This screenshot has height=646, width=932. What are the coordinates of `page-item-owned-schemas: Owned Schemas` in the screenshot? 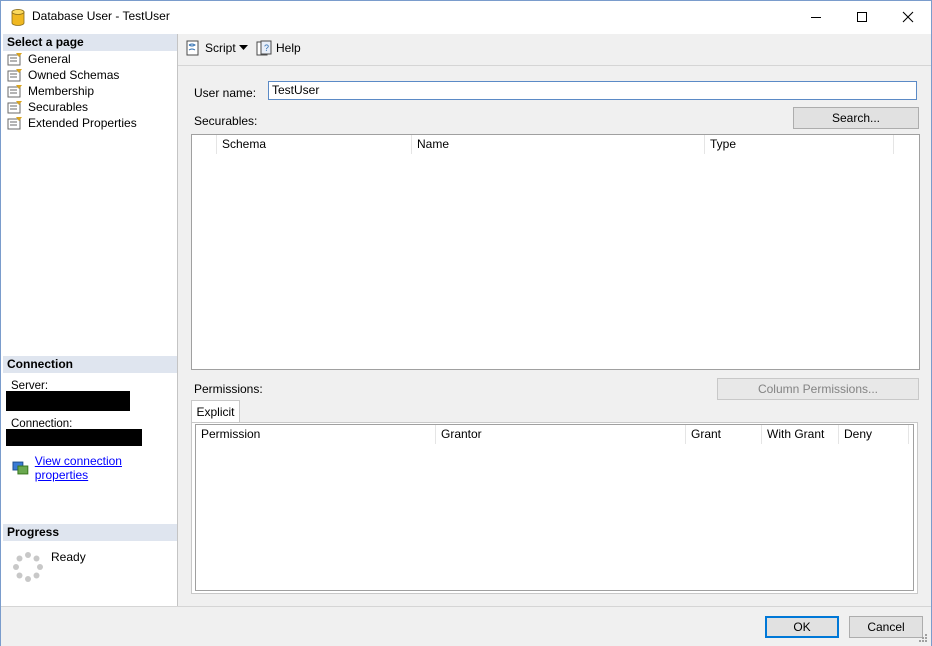 It's located at (63, 75).